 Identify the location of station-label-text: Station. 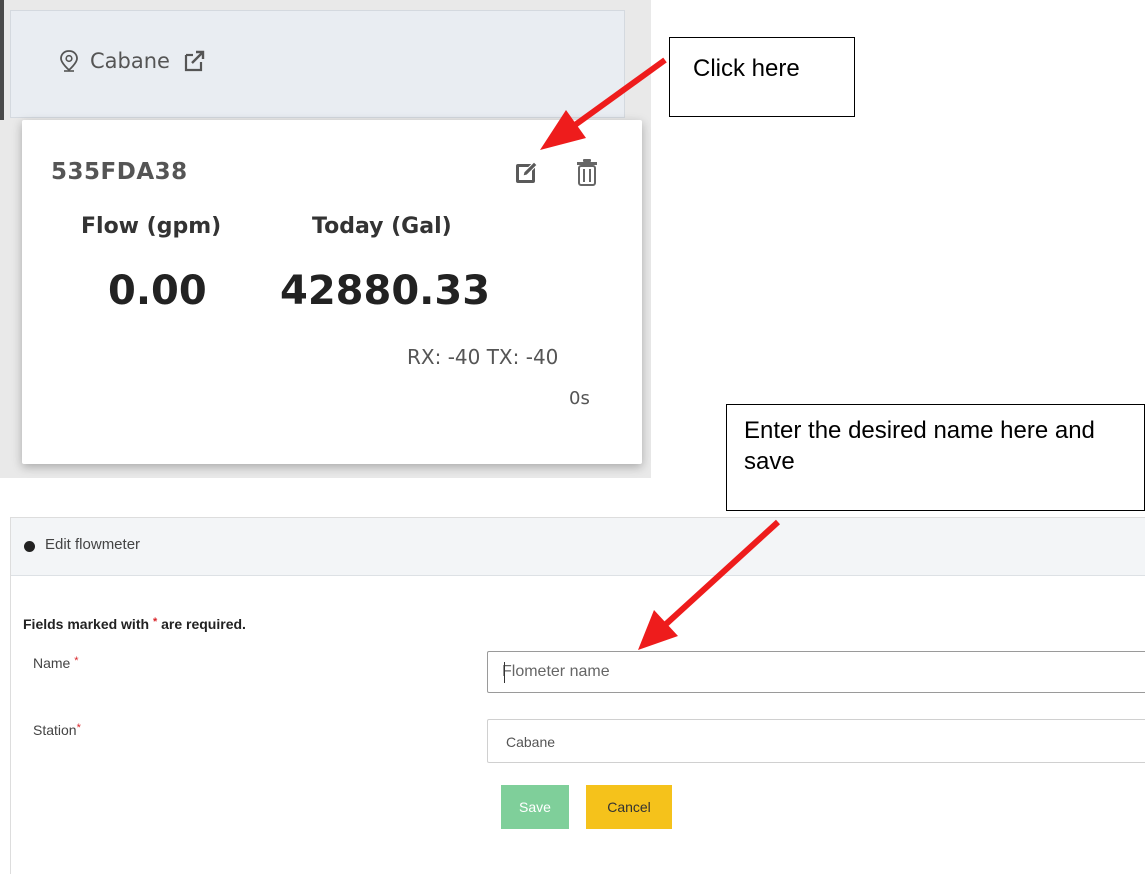
(55, 730).